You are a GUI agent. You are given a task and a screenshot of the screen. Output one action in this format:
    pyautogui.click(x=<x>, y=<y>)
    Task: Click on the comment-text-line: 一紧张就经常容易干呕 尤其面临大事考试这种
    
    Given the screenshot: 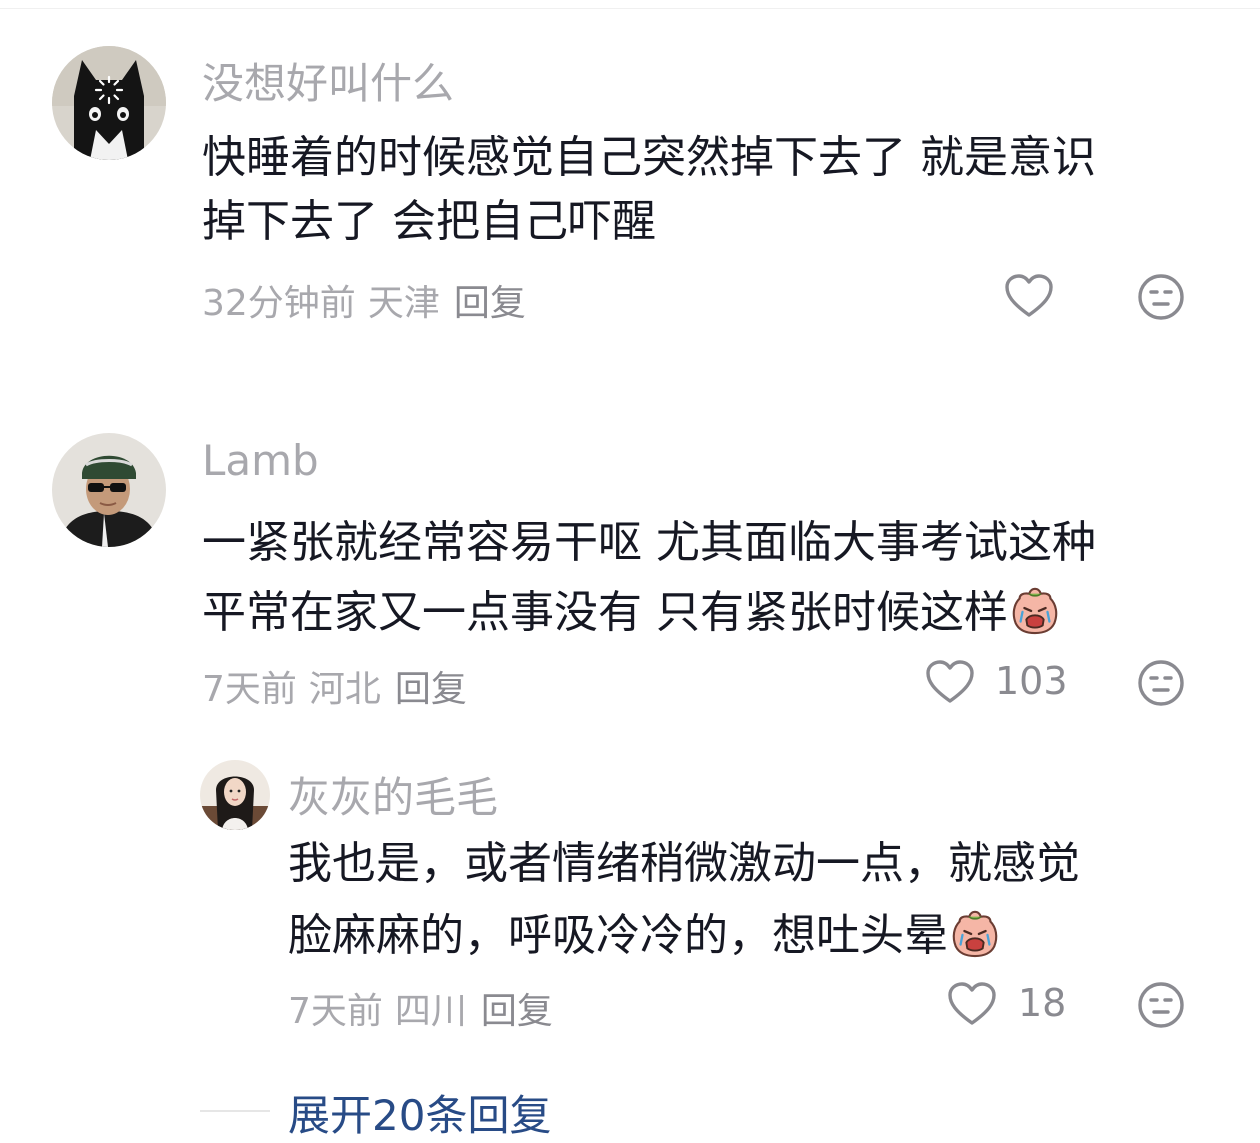 What is the action you would take?
    pyautogui.click(x=649, y=542)
    